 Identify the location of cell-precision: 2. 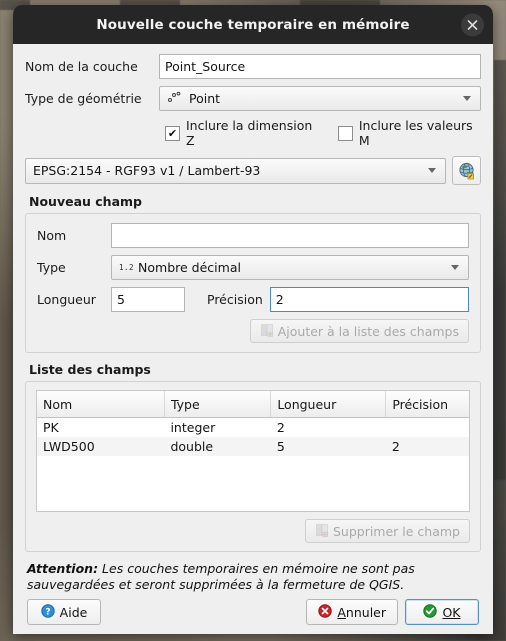
(427, 446).